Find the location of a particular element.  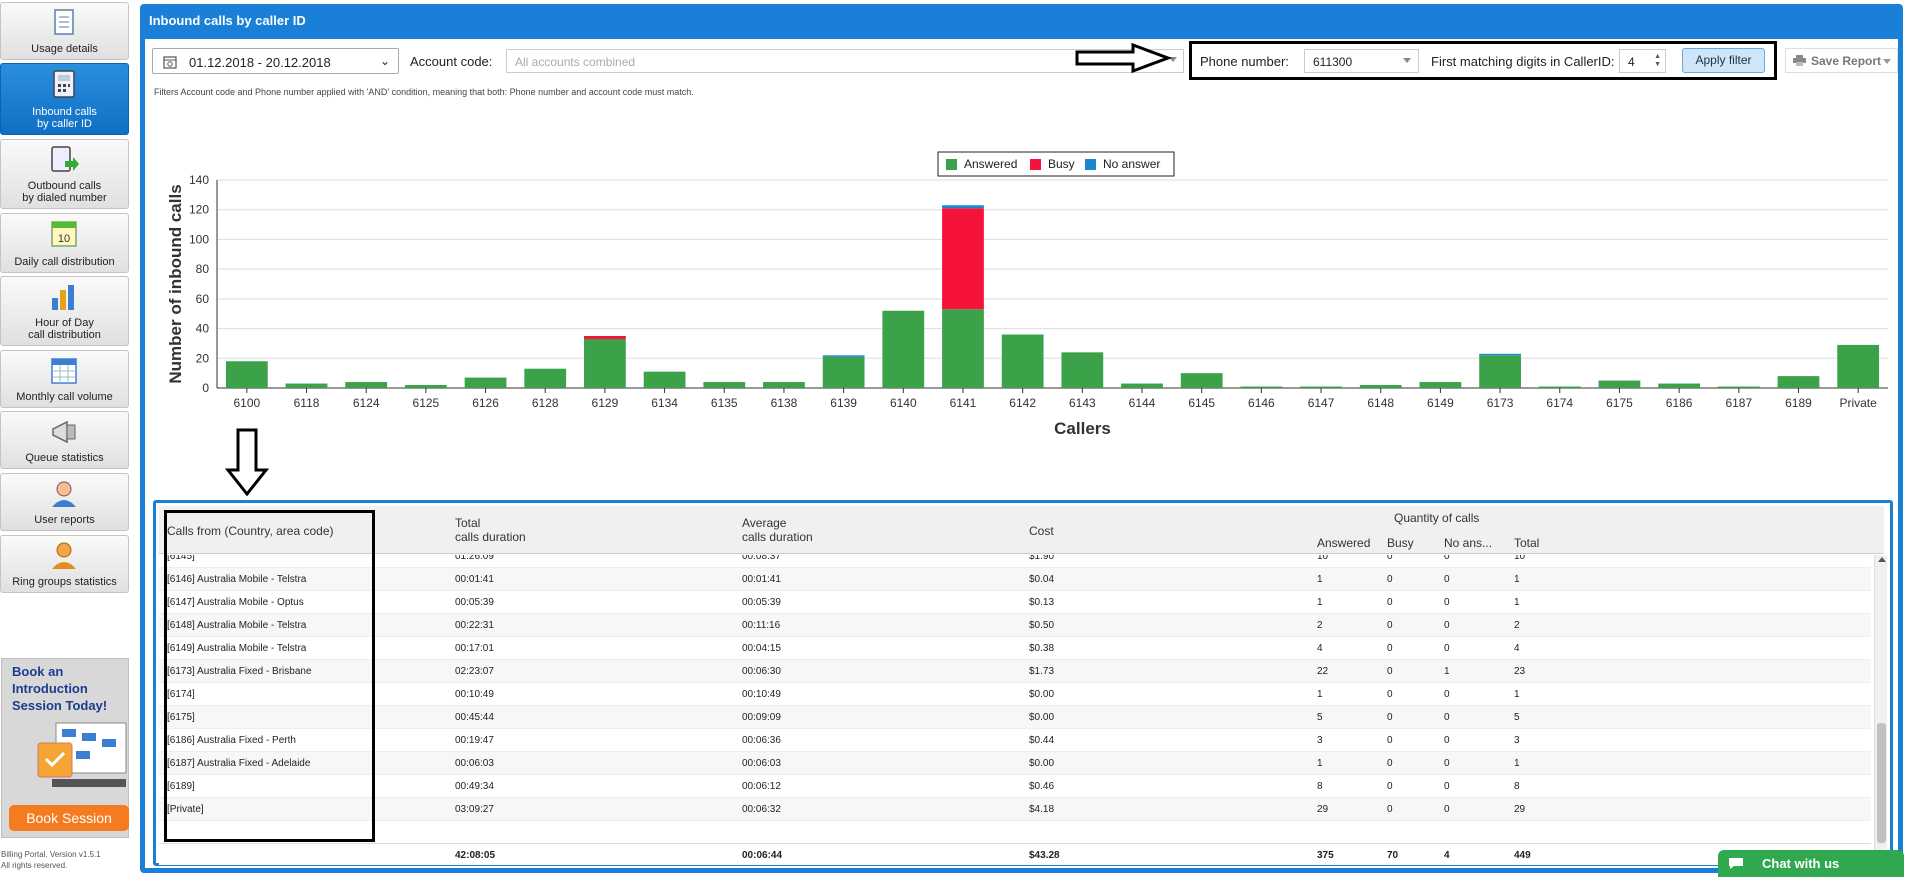

col-calls-from: Calls from (Country, area code) is located at coordinates (250, 531).